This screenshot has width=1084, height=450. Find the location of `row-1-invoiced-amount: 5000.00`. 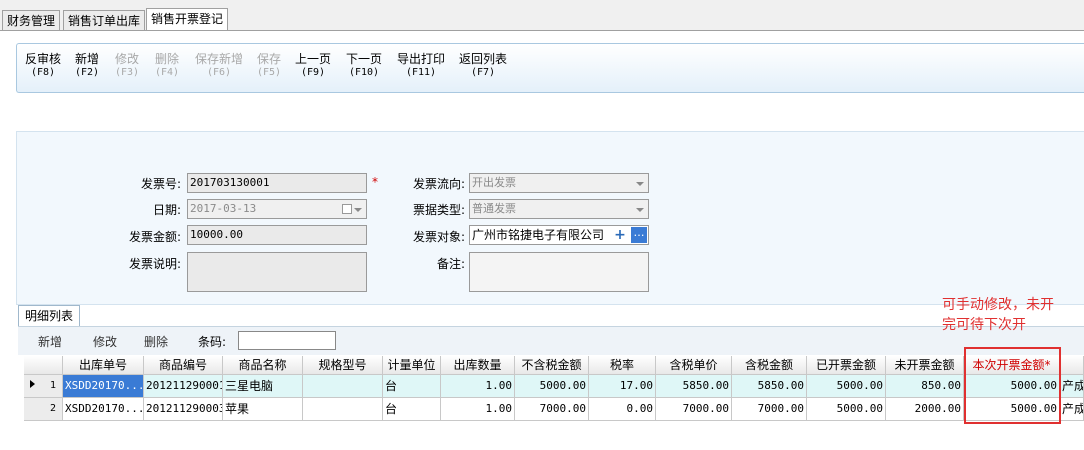

row-1-invoiced-amount: 5000.00 is located at coordinates (846, 386).